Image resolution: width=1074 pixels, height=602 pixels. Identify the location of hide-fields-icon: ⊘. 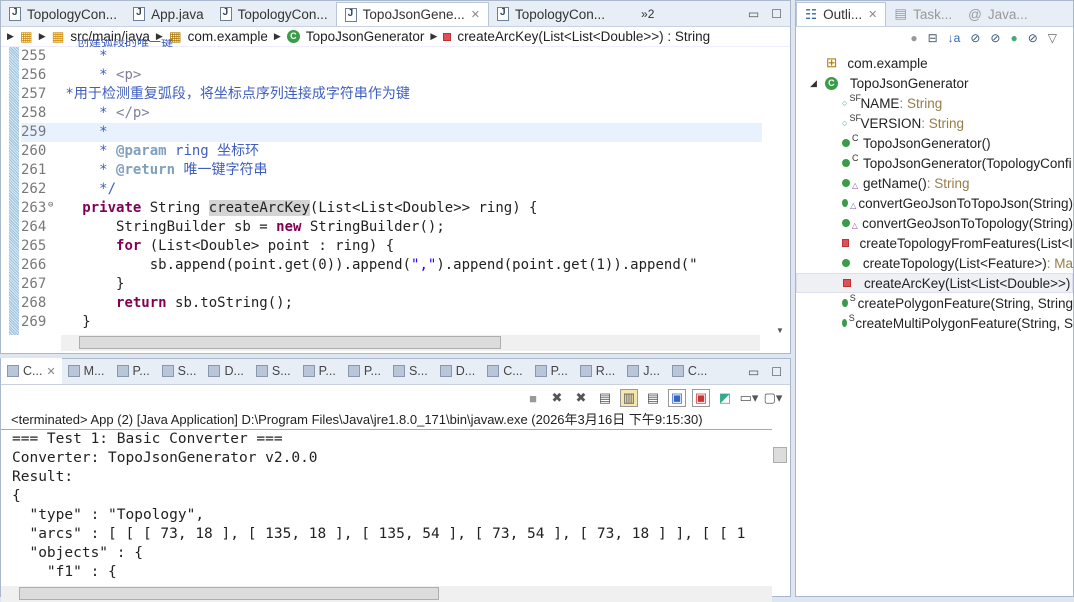
(975, 38).